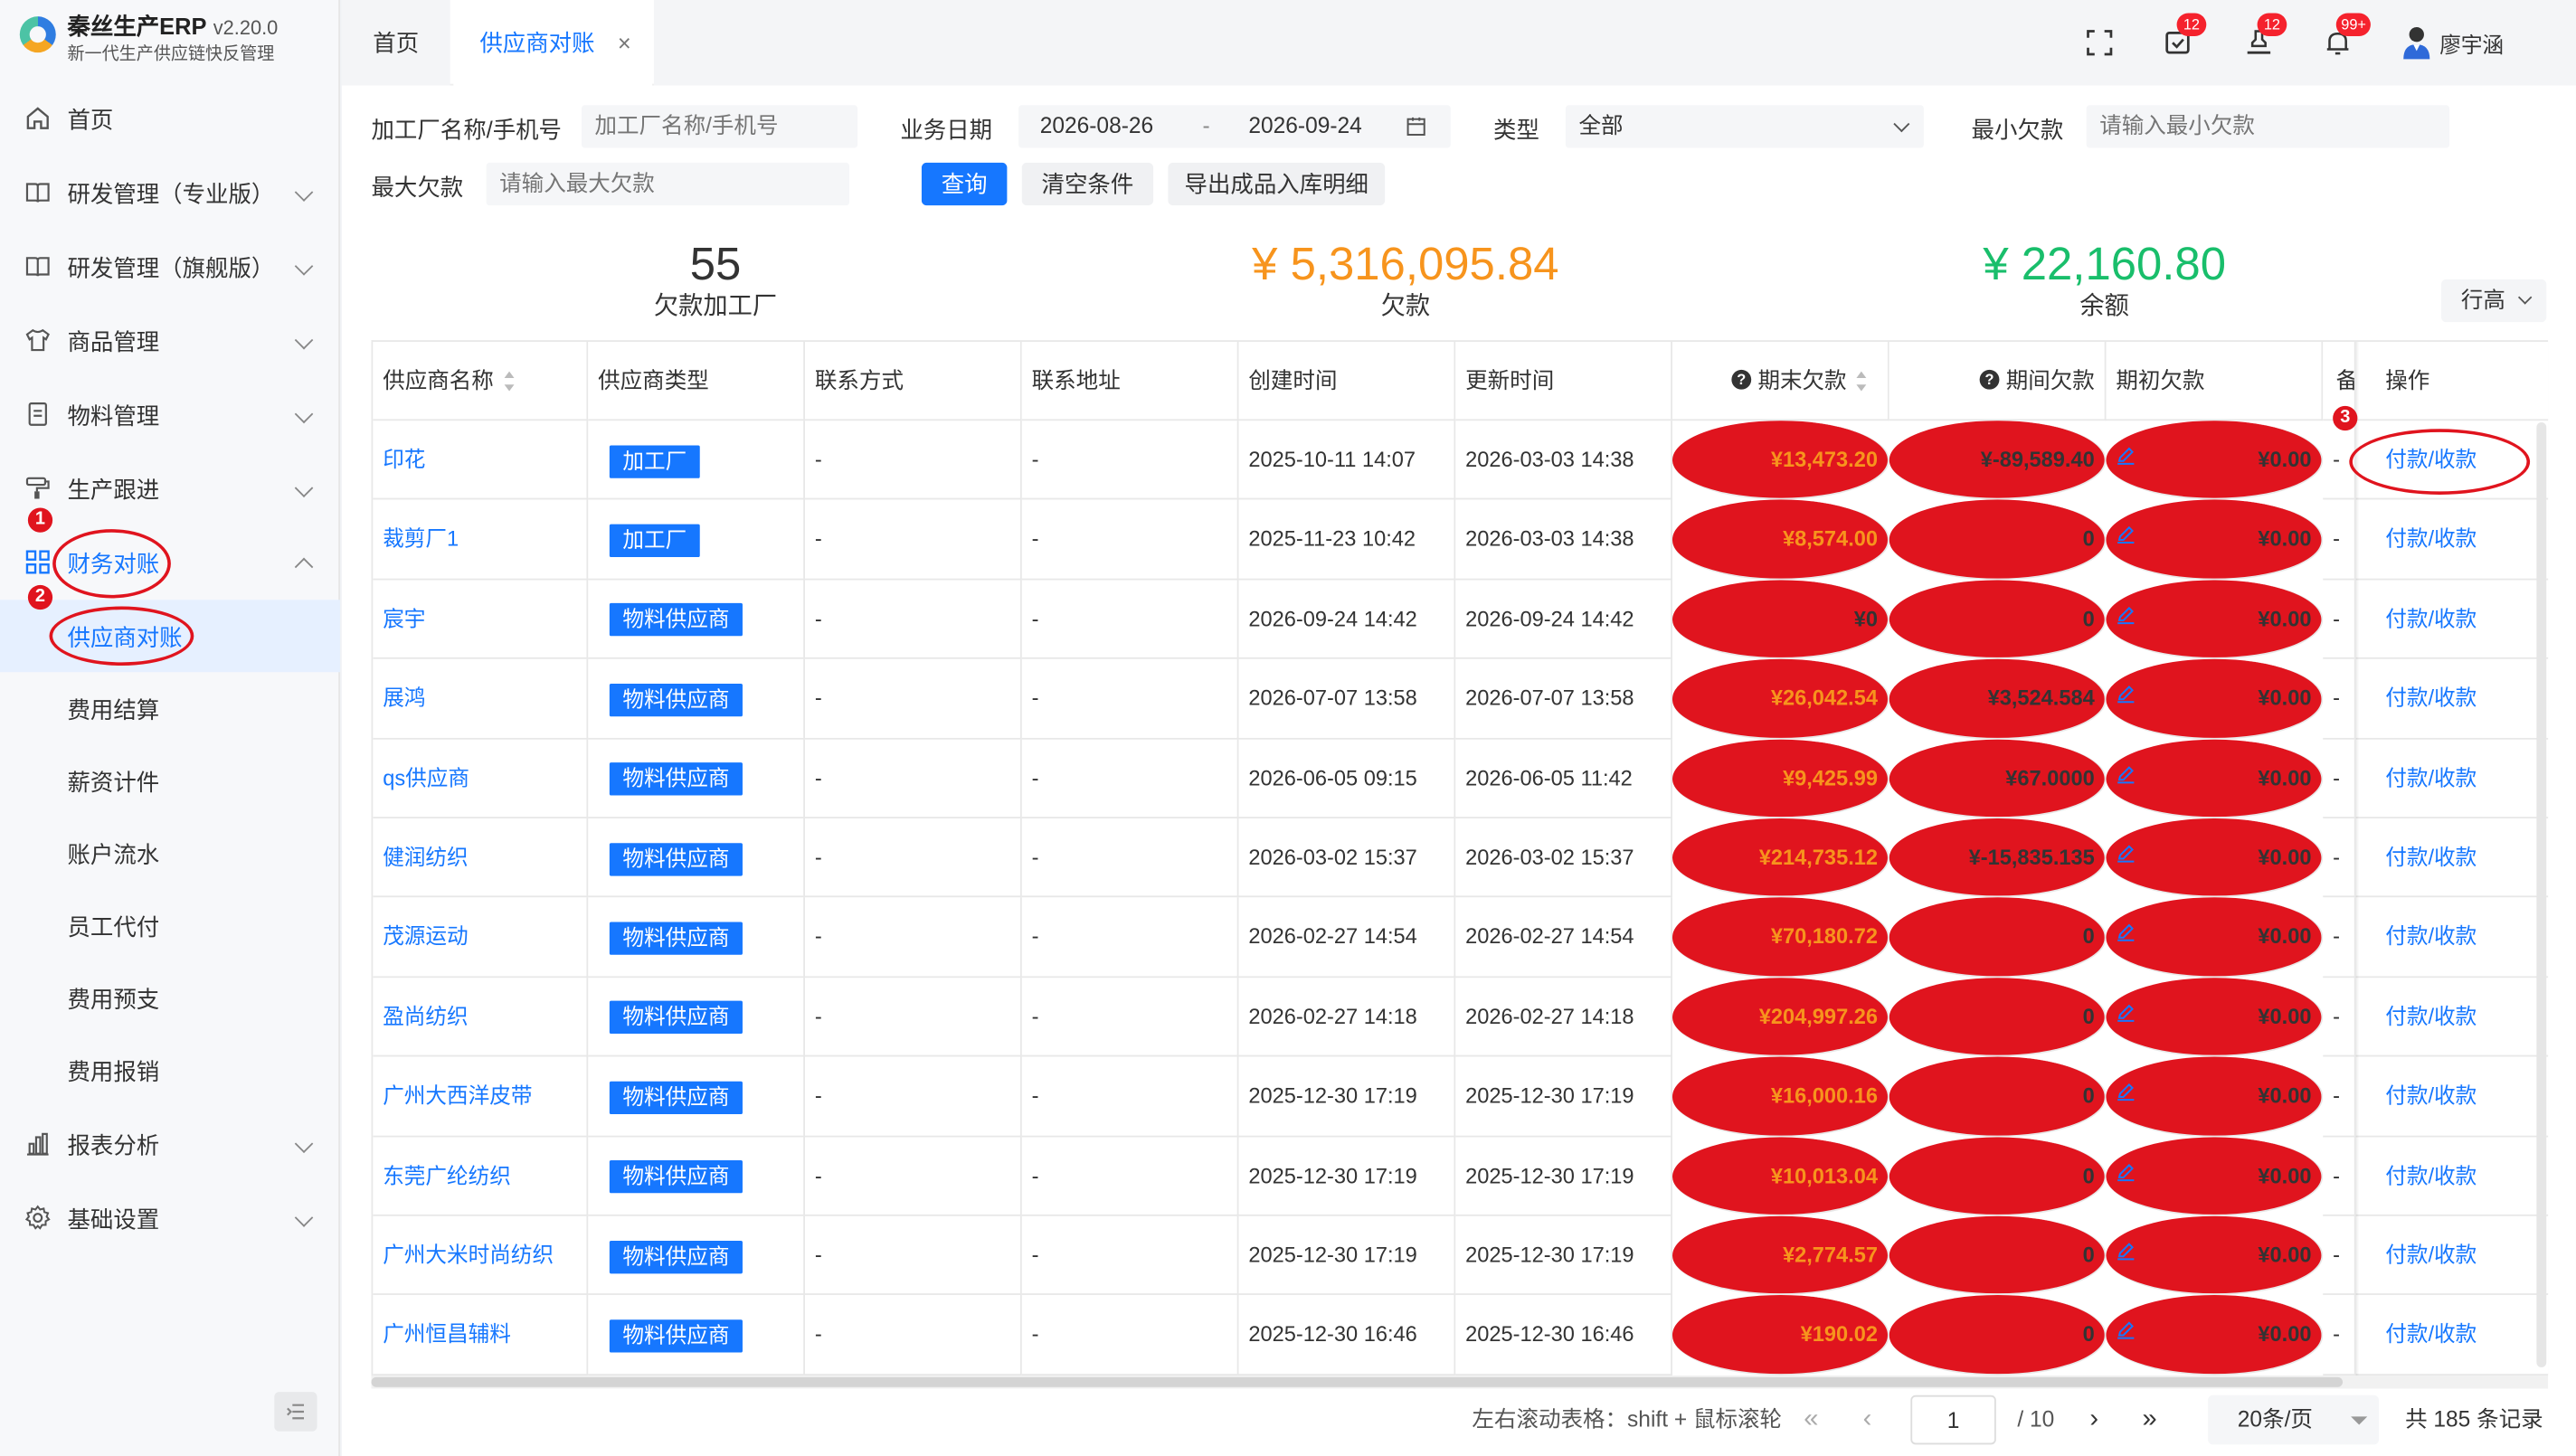 The width and height of the screenshot is (2576, 1456). Describe the element at coordinates (170, 1218) in the screenshot. I see `sidebar-item-settings: 基础设置` at that location.